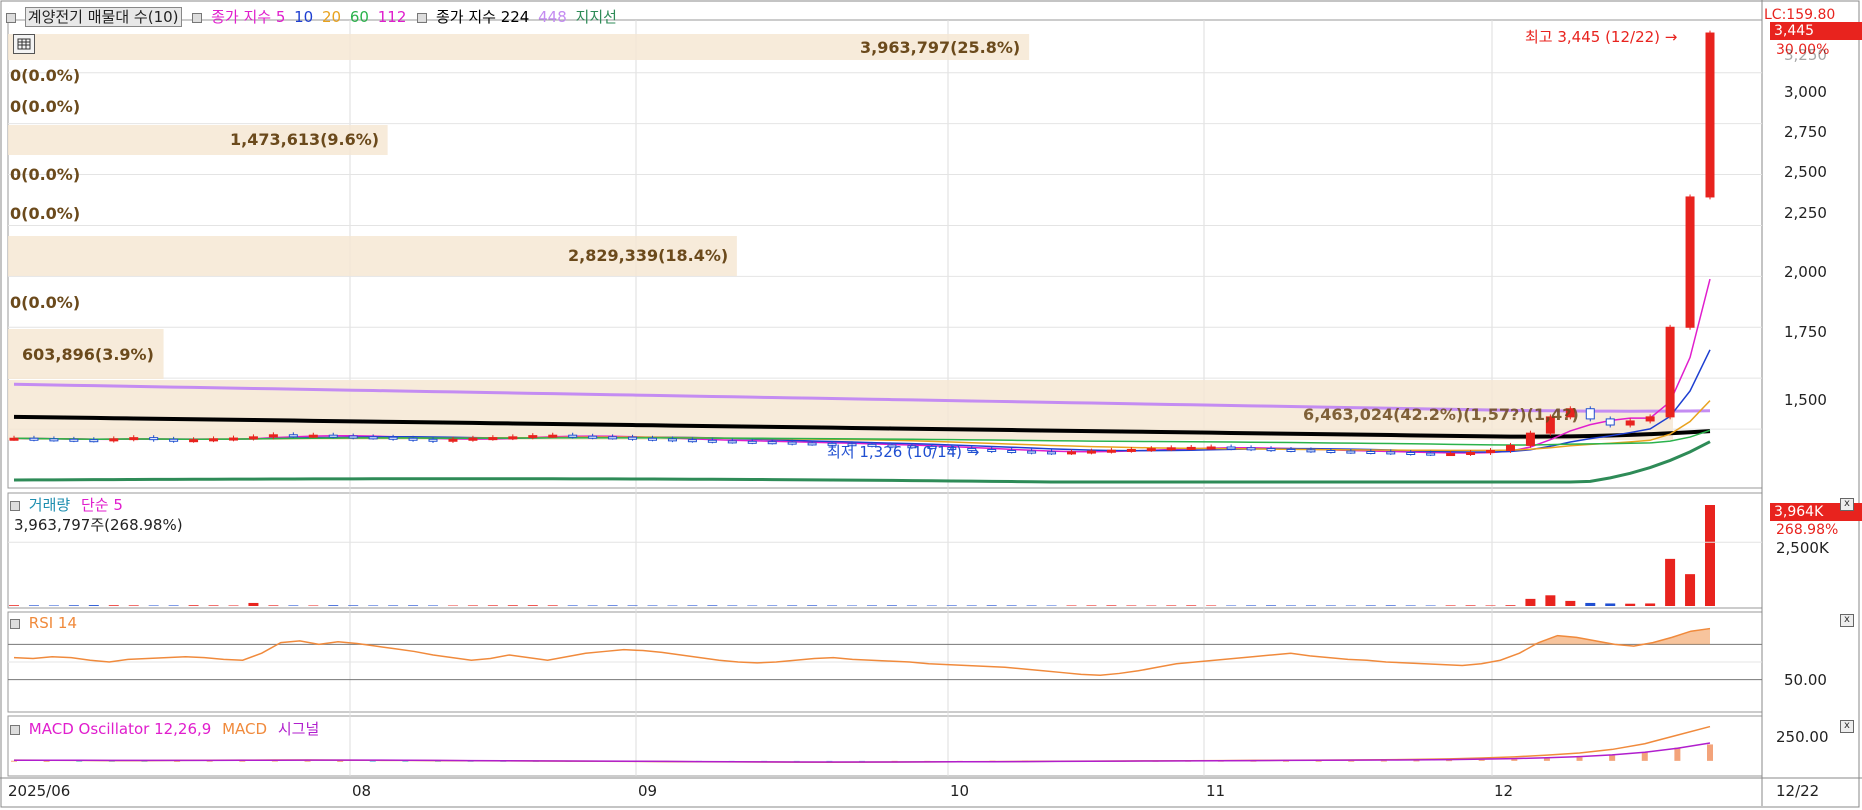 The image size is (1862, 810). Describe the element at coordinates (45, 75) in the screenshot. I see `vp-label-1: 0(0.0%)` at that location.